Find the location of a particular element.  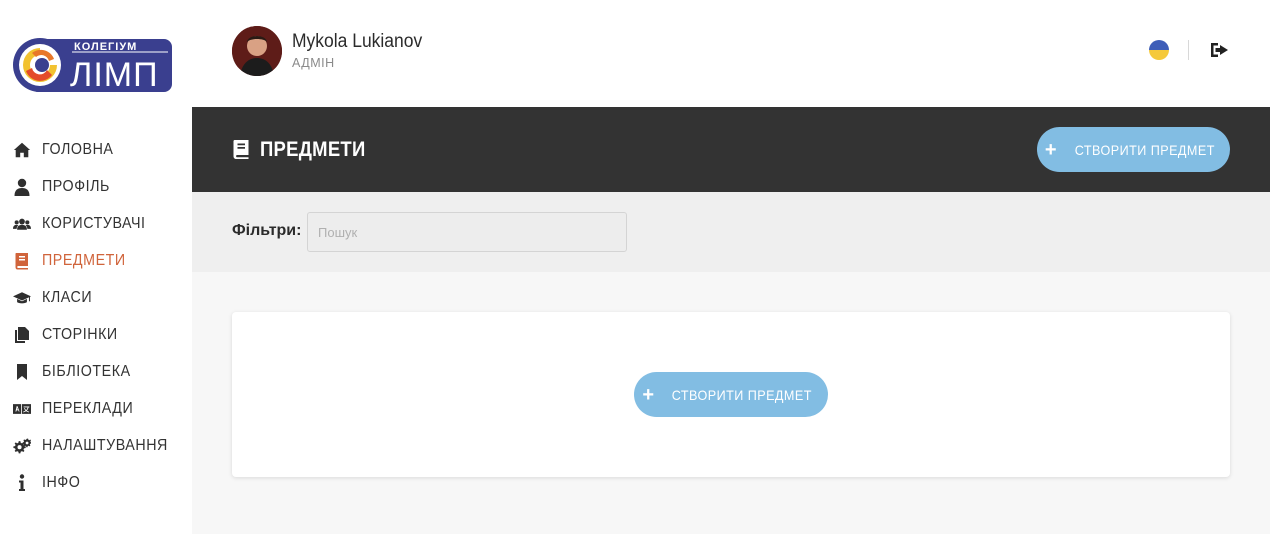

users-icon is located at coordinates (22, 224).